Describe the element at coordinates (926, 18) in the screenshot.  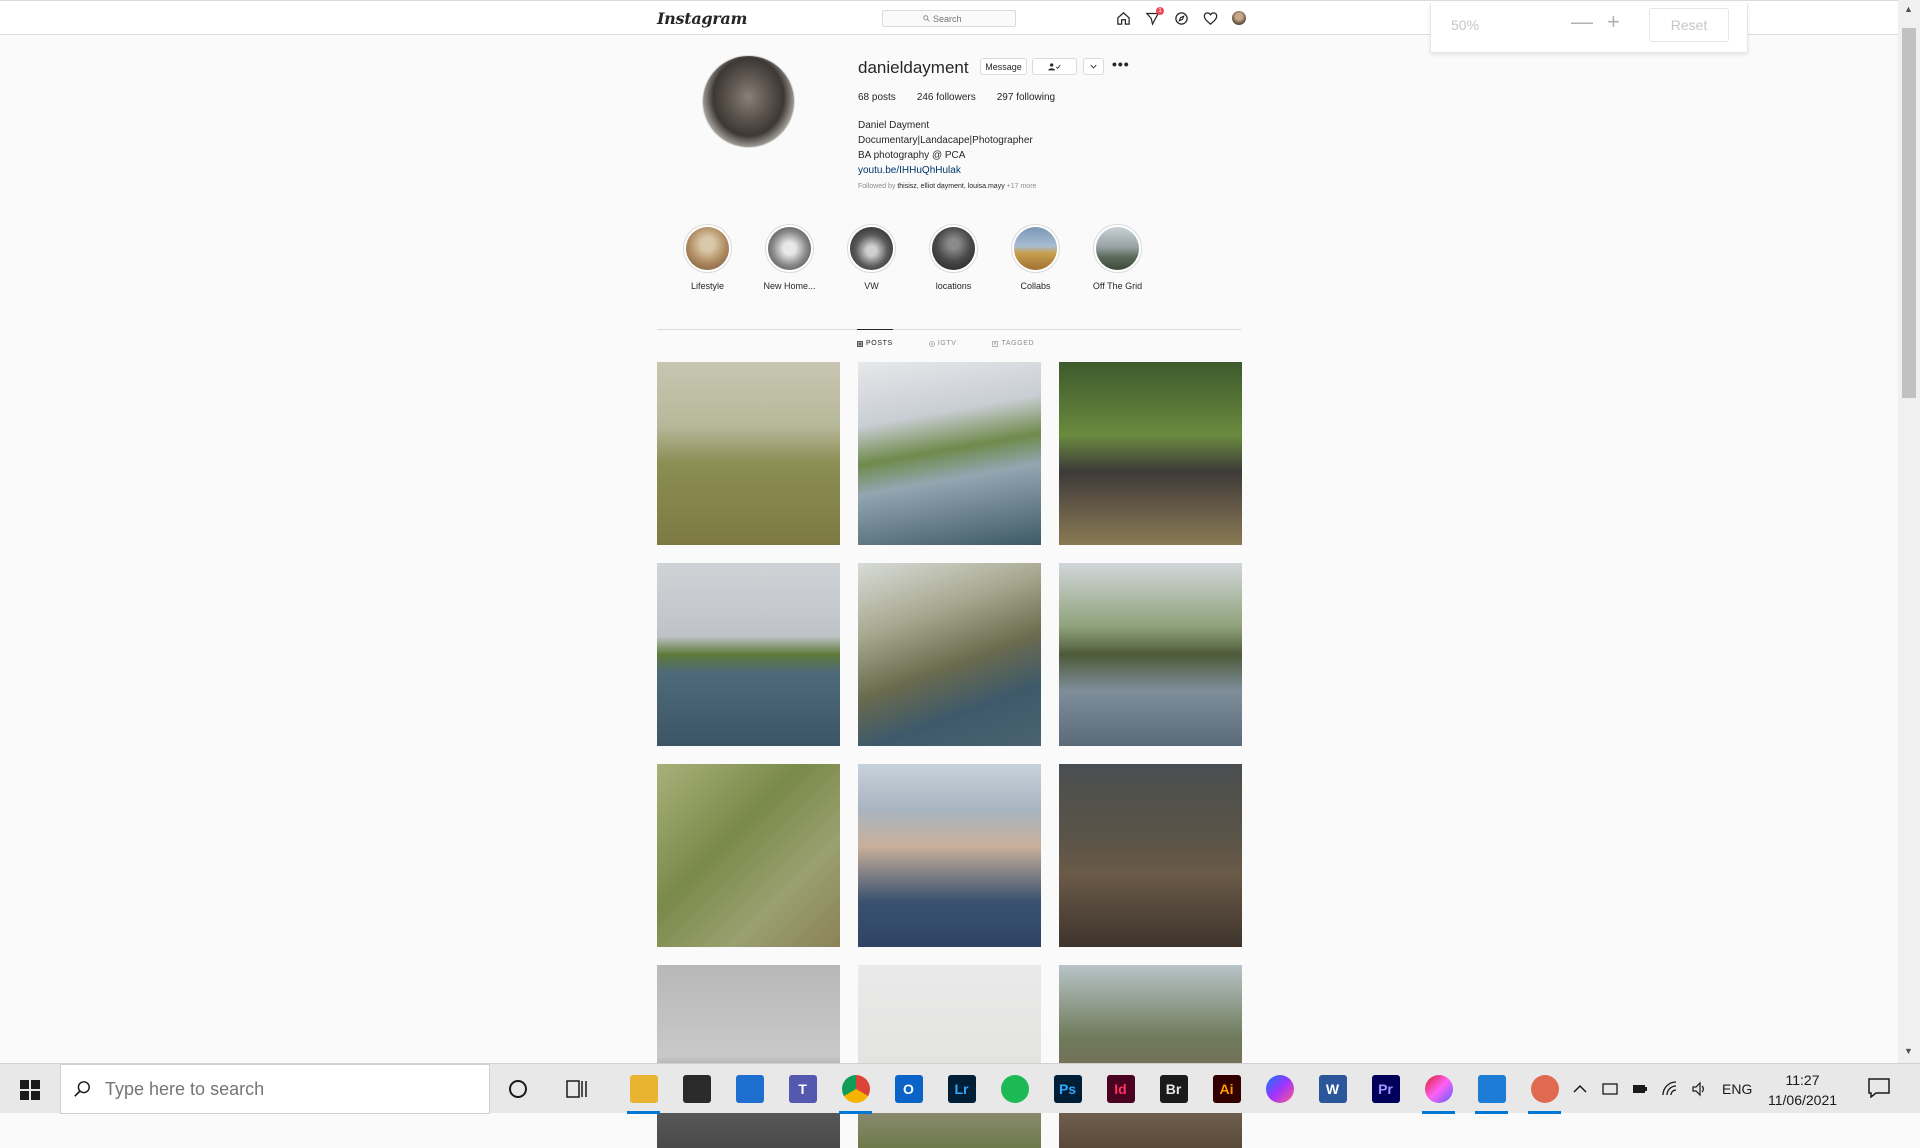
I see `search-icon` at that location.